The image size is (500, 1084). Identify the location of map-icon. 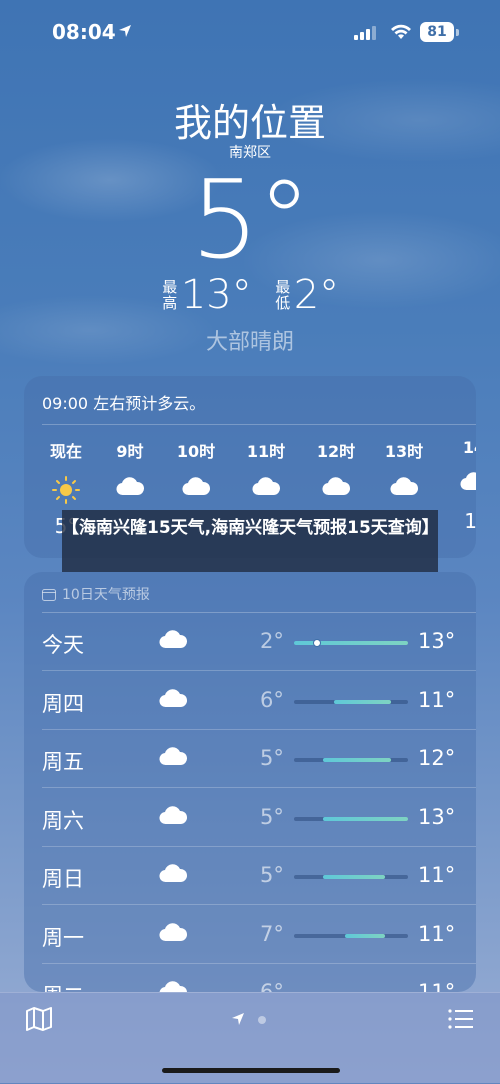
(39, 1019).